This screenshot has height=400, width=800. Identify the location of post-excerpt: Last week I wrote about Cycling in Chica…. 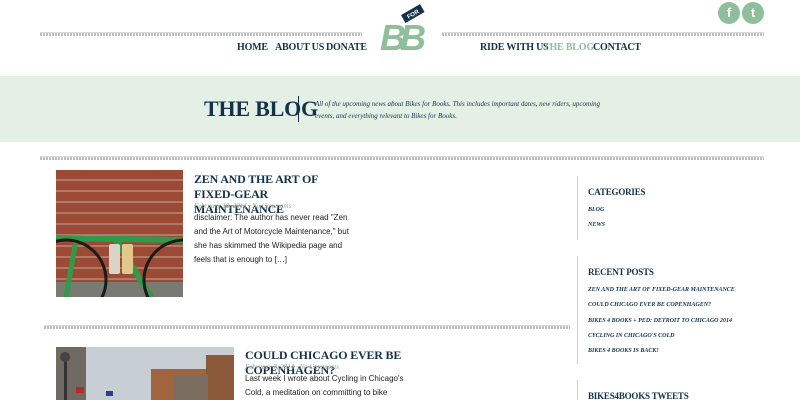
(324, 385).